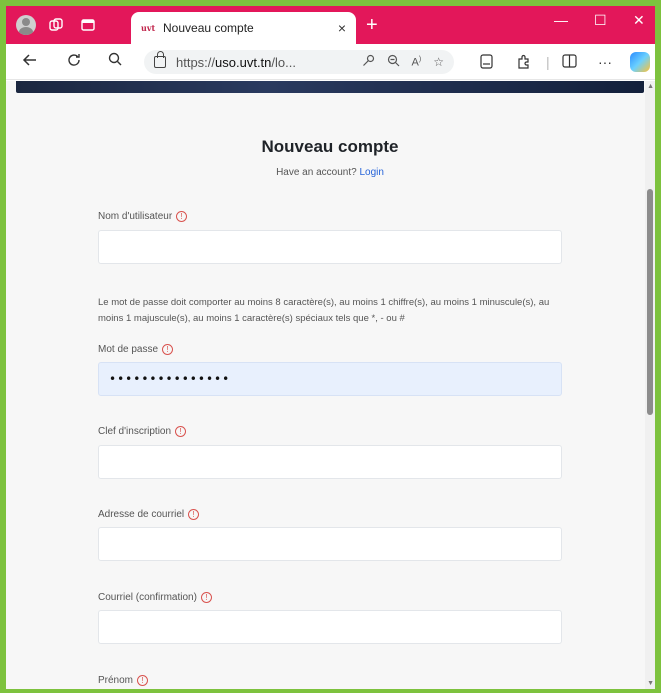 Image resolution: width=661 pixels, height=693 pixels. I want to click on password-label: Mot de passe !, so click(136, 349).